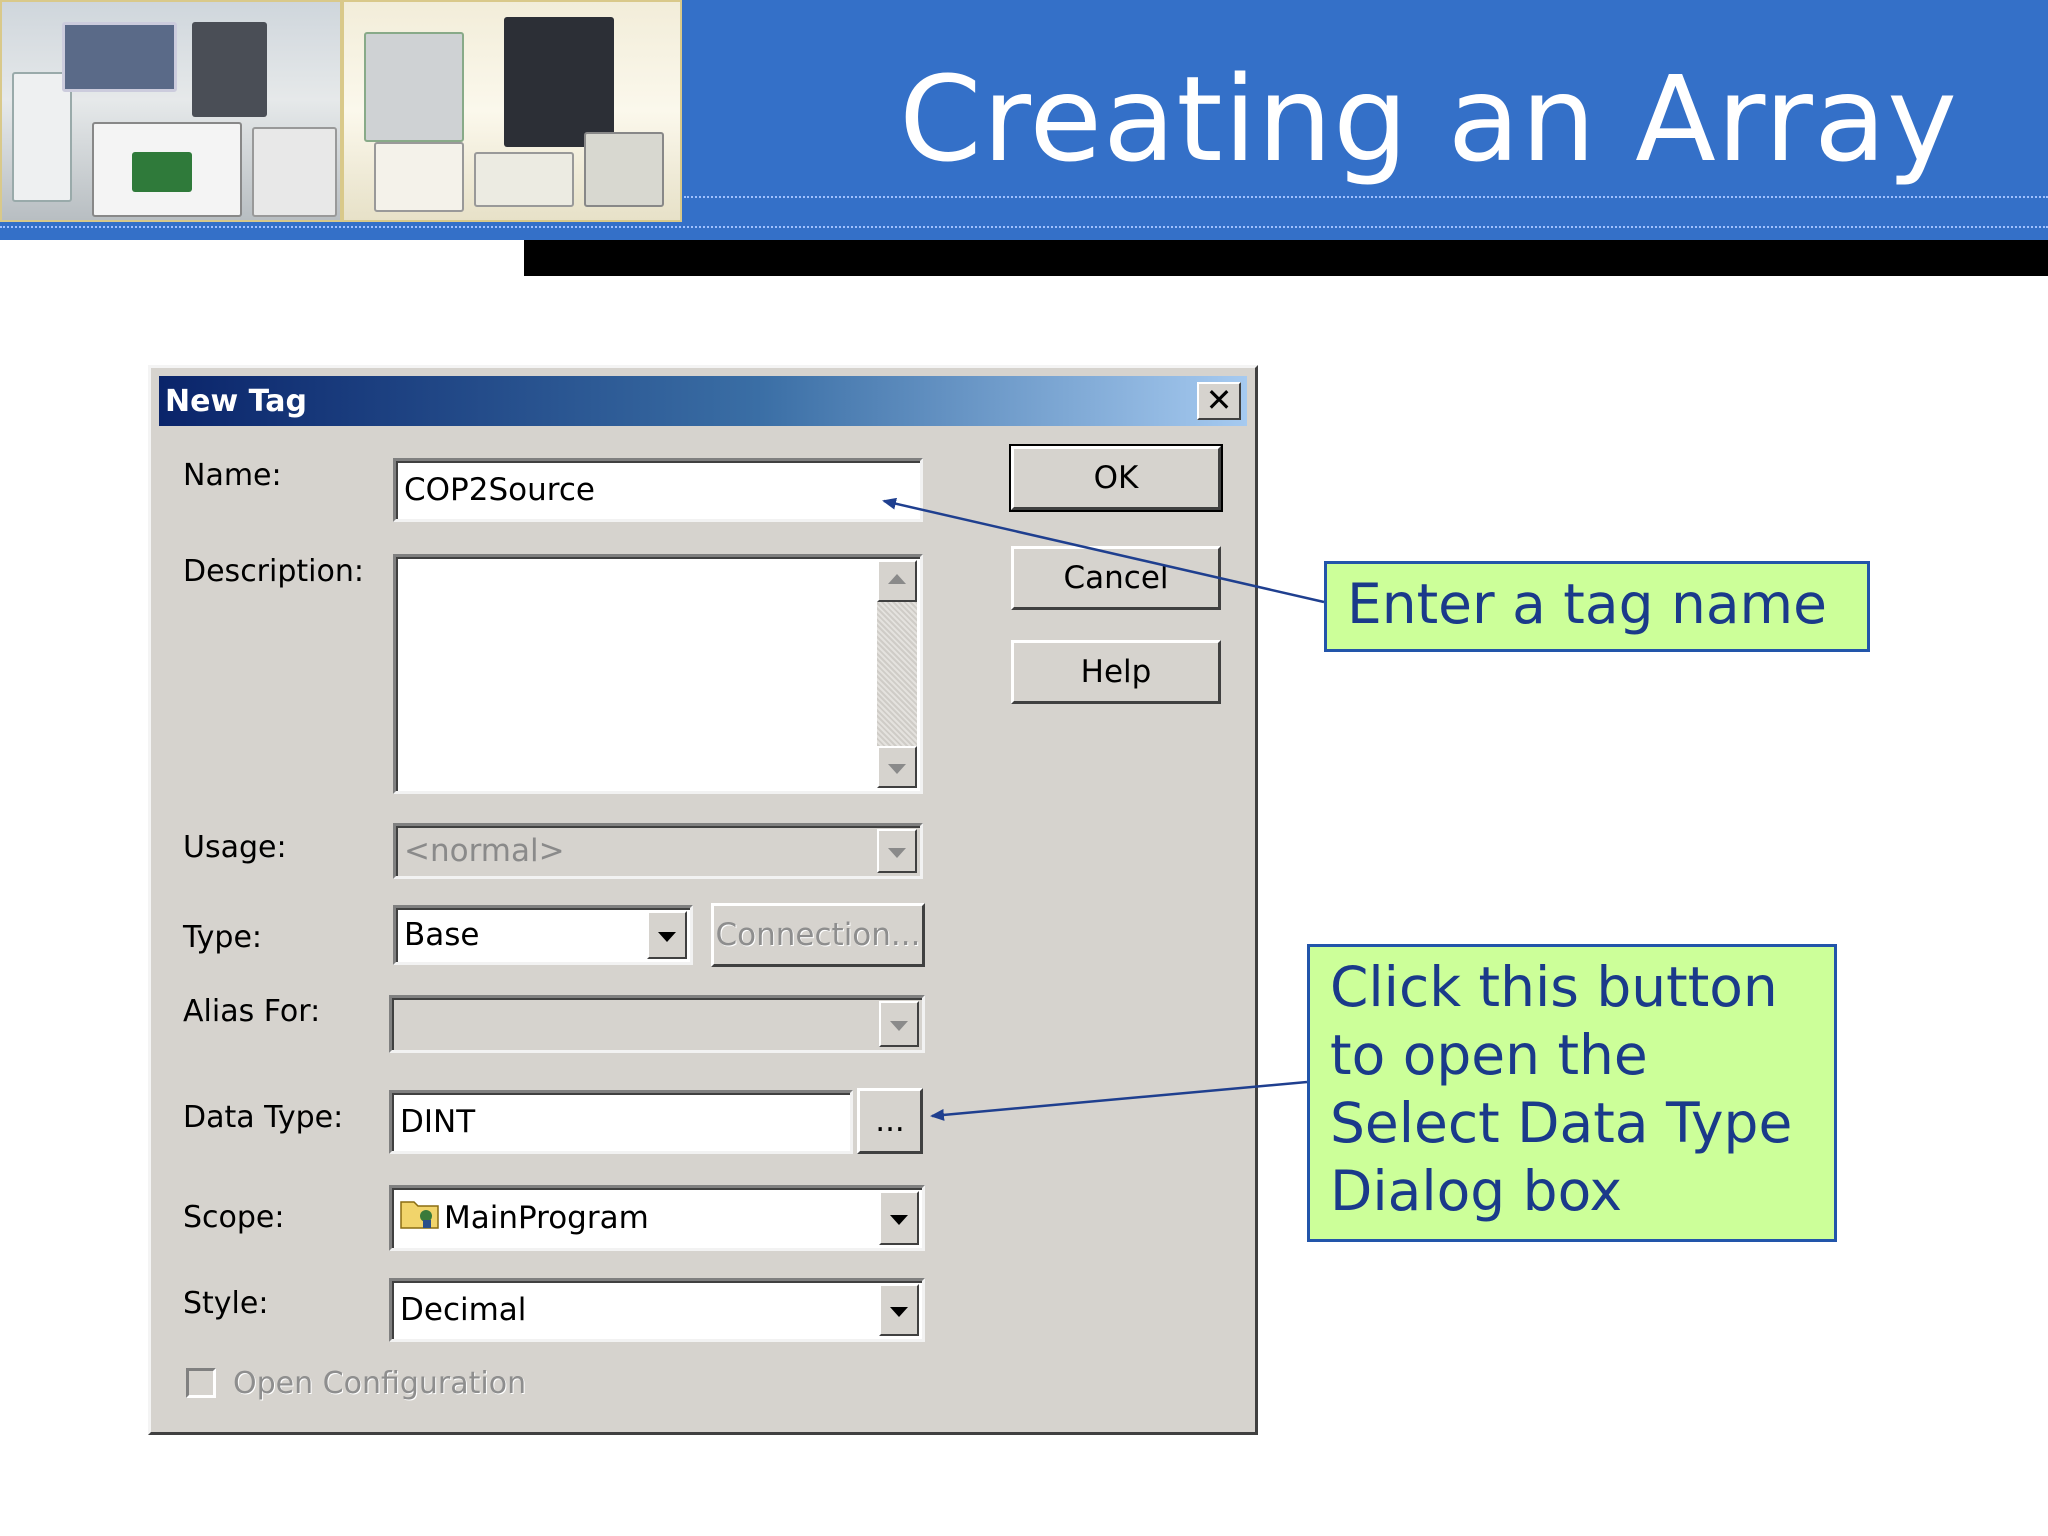 This screenshot has width=2048, height=1536. What do you see at coordinates (232, 475) in the screenshot?
I see `name-label: Name:` at bounding box center [232, 475].